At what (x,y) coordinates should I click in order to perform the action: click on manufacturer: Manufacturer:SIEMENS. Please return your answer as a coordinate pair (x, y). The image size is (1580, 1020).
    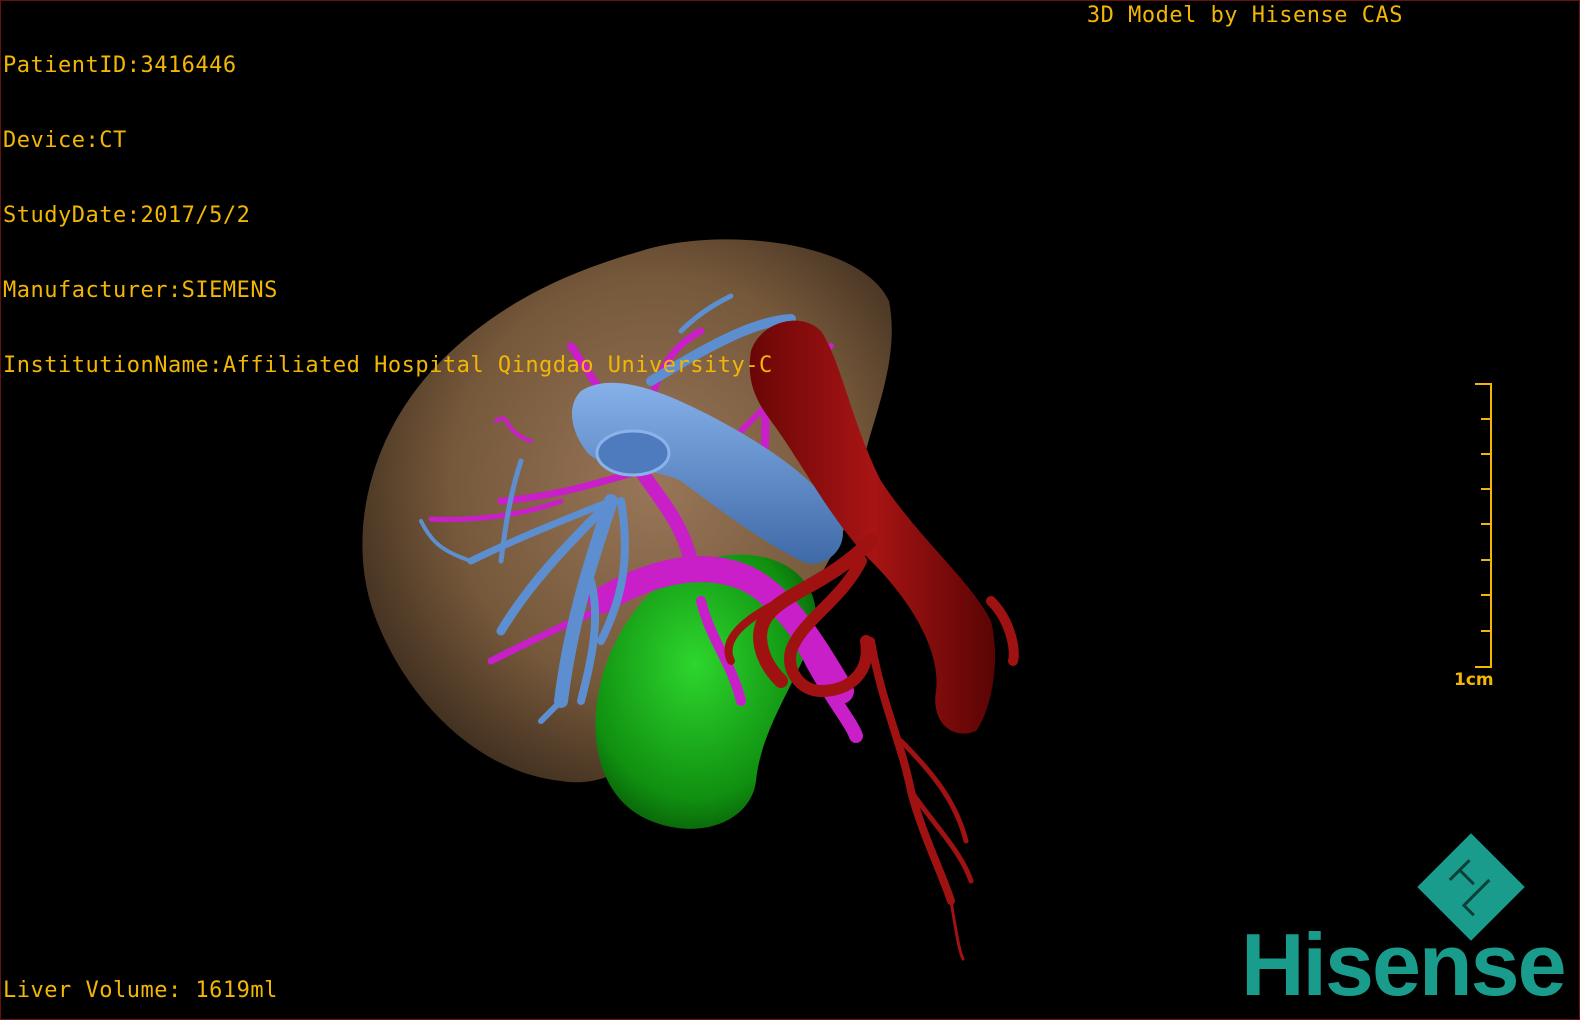
    Looking at the image, I should click on (140, 290).